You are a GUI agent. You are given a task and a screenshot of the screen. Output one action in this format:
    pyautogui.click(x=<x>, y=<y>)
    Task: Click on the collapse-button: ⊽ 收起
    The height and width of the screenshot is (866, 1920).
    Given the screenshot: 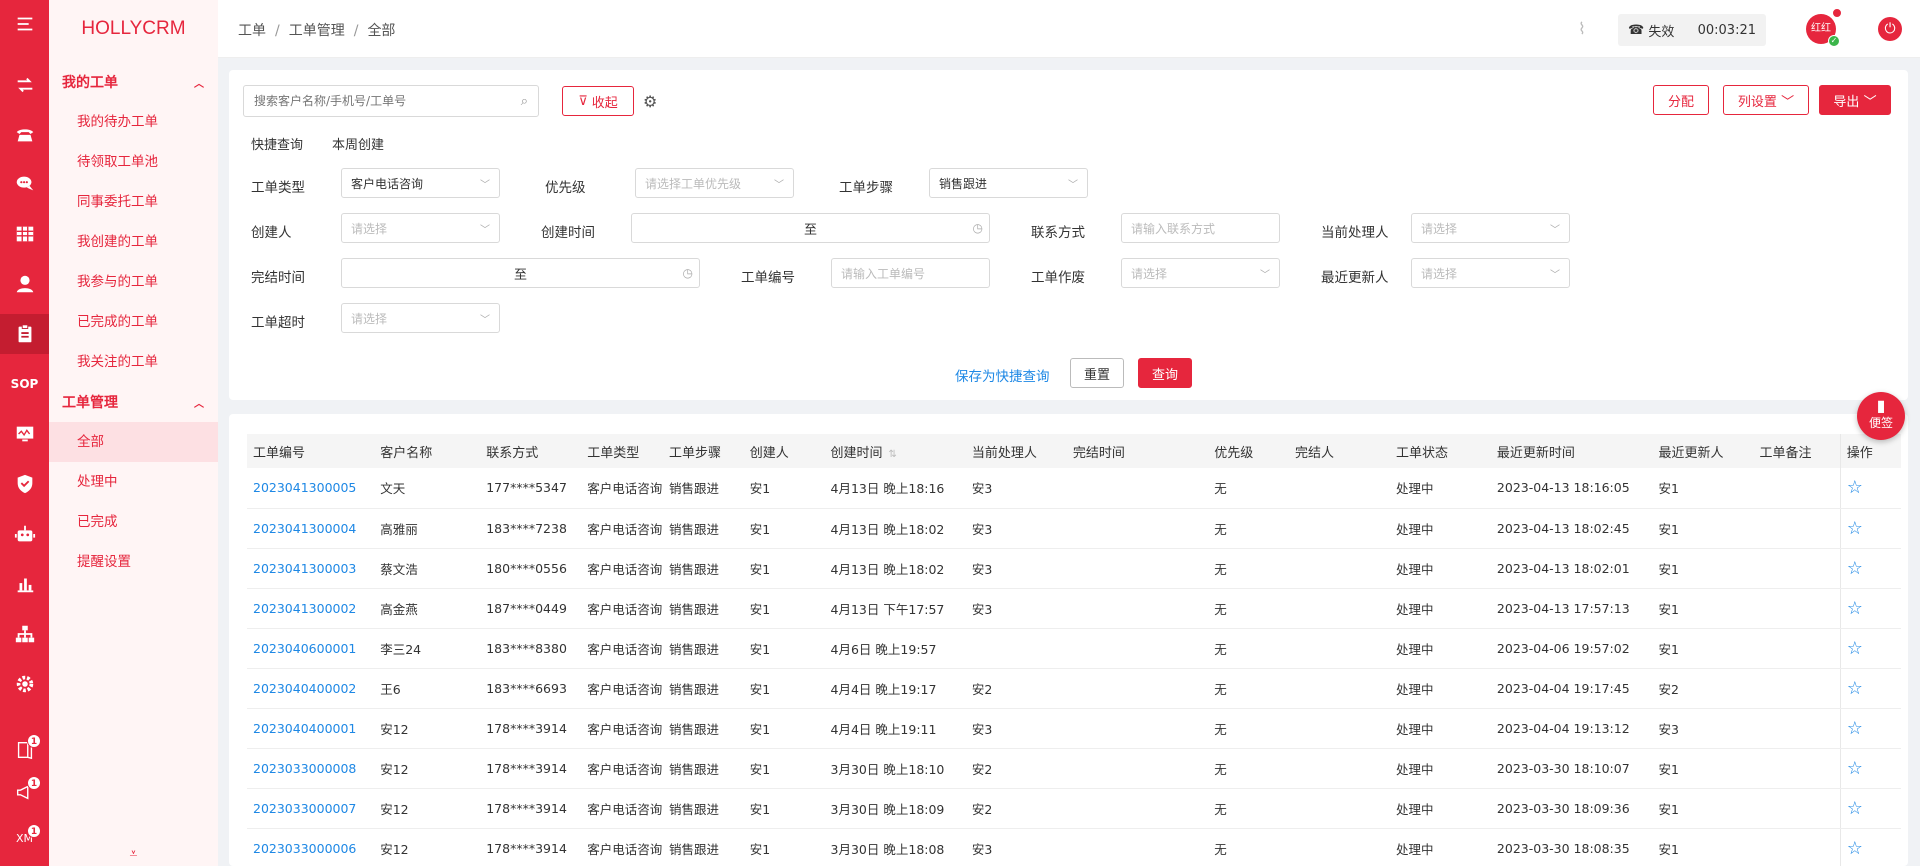 What is the action you would take?
    pyautogui.click(x=598, y=101)
    